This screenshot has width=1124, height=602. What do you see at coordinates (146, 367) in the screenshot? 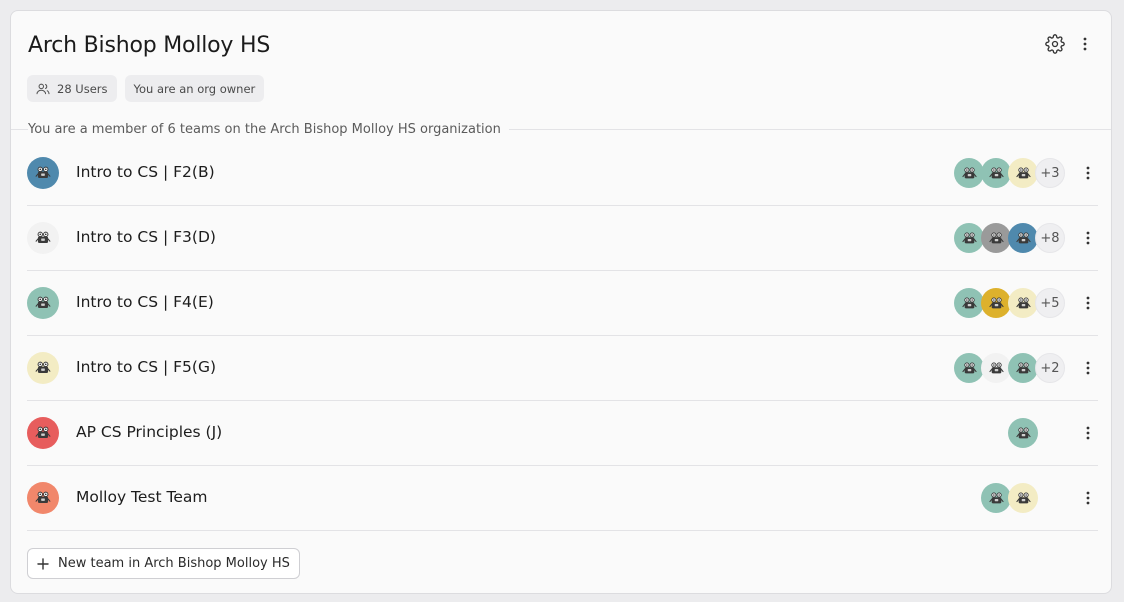
I see `team-name: Intro to CS | F5(G)` at bounding box center [146, 367].